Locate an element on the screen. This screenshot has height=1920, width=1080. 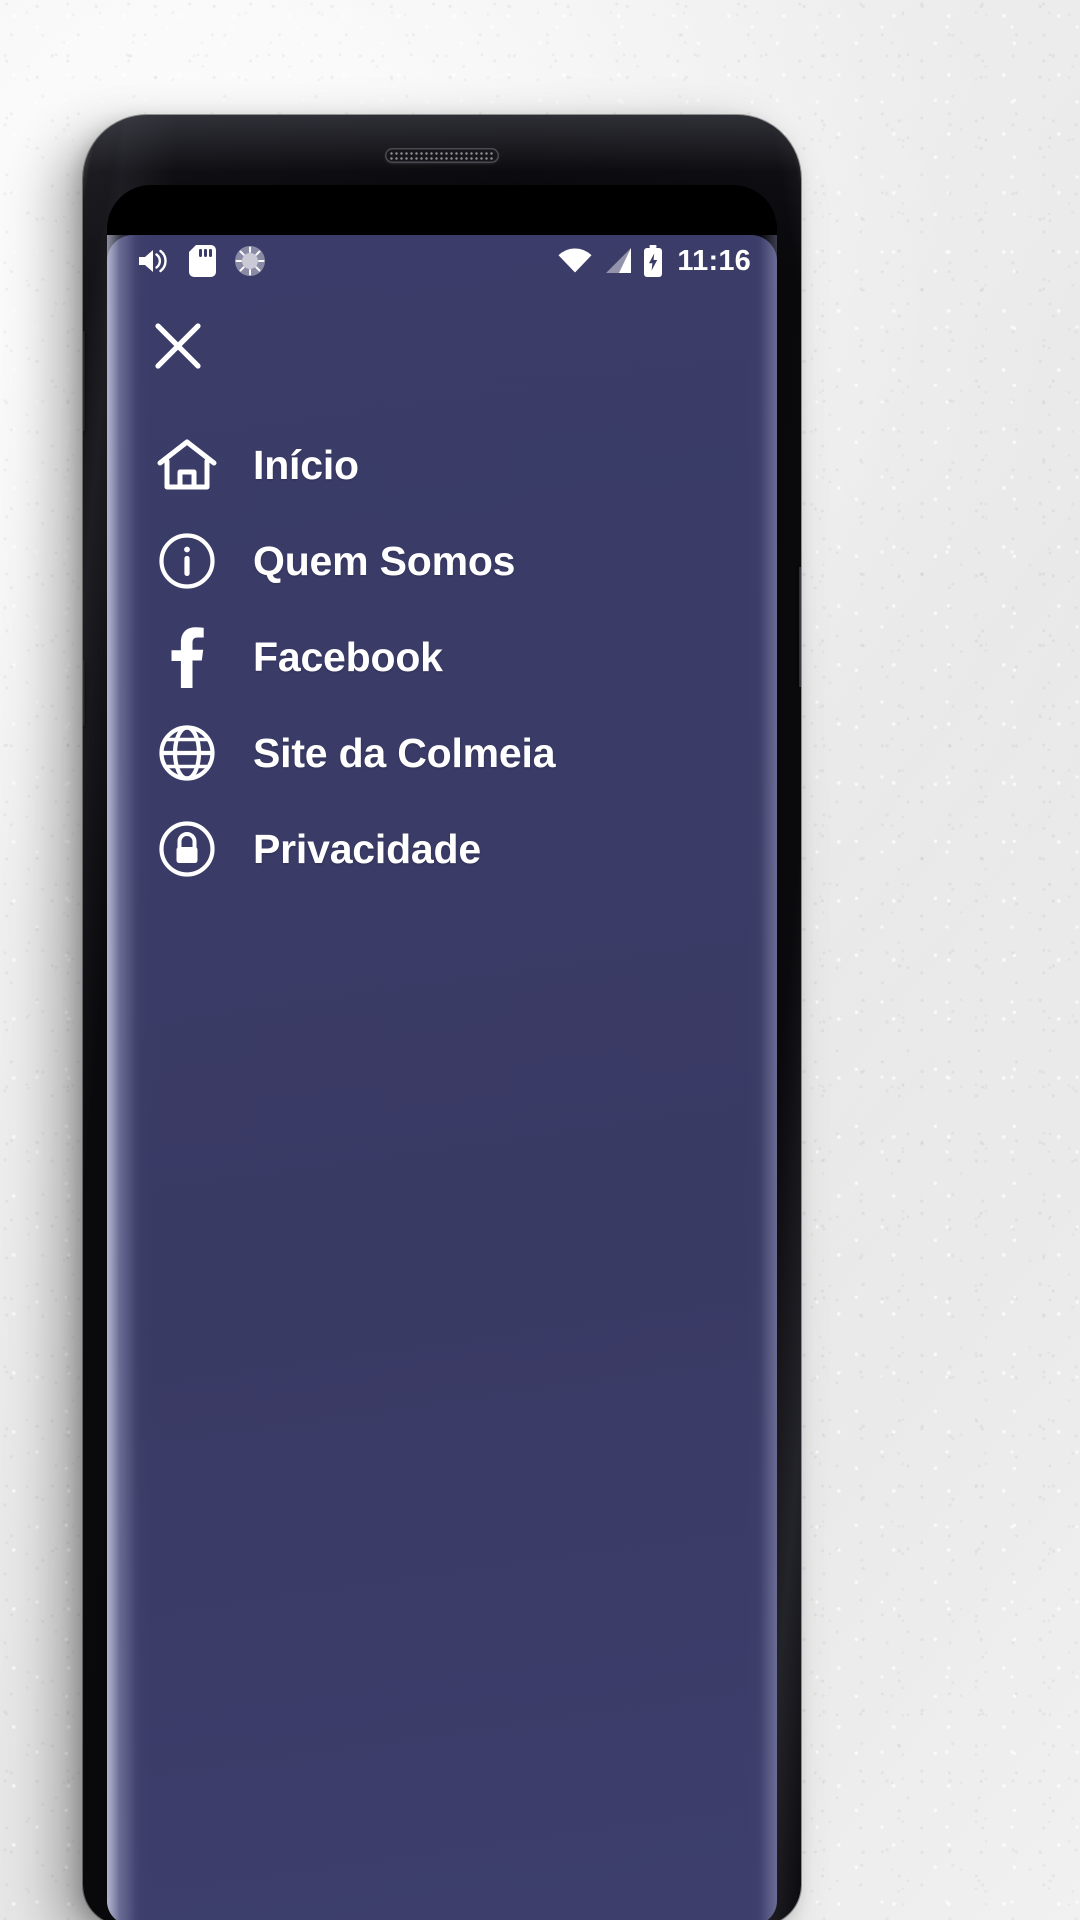
status-bar-right-icons: 11:16 is located at coordinates (654, 261).